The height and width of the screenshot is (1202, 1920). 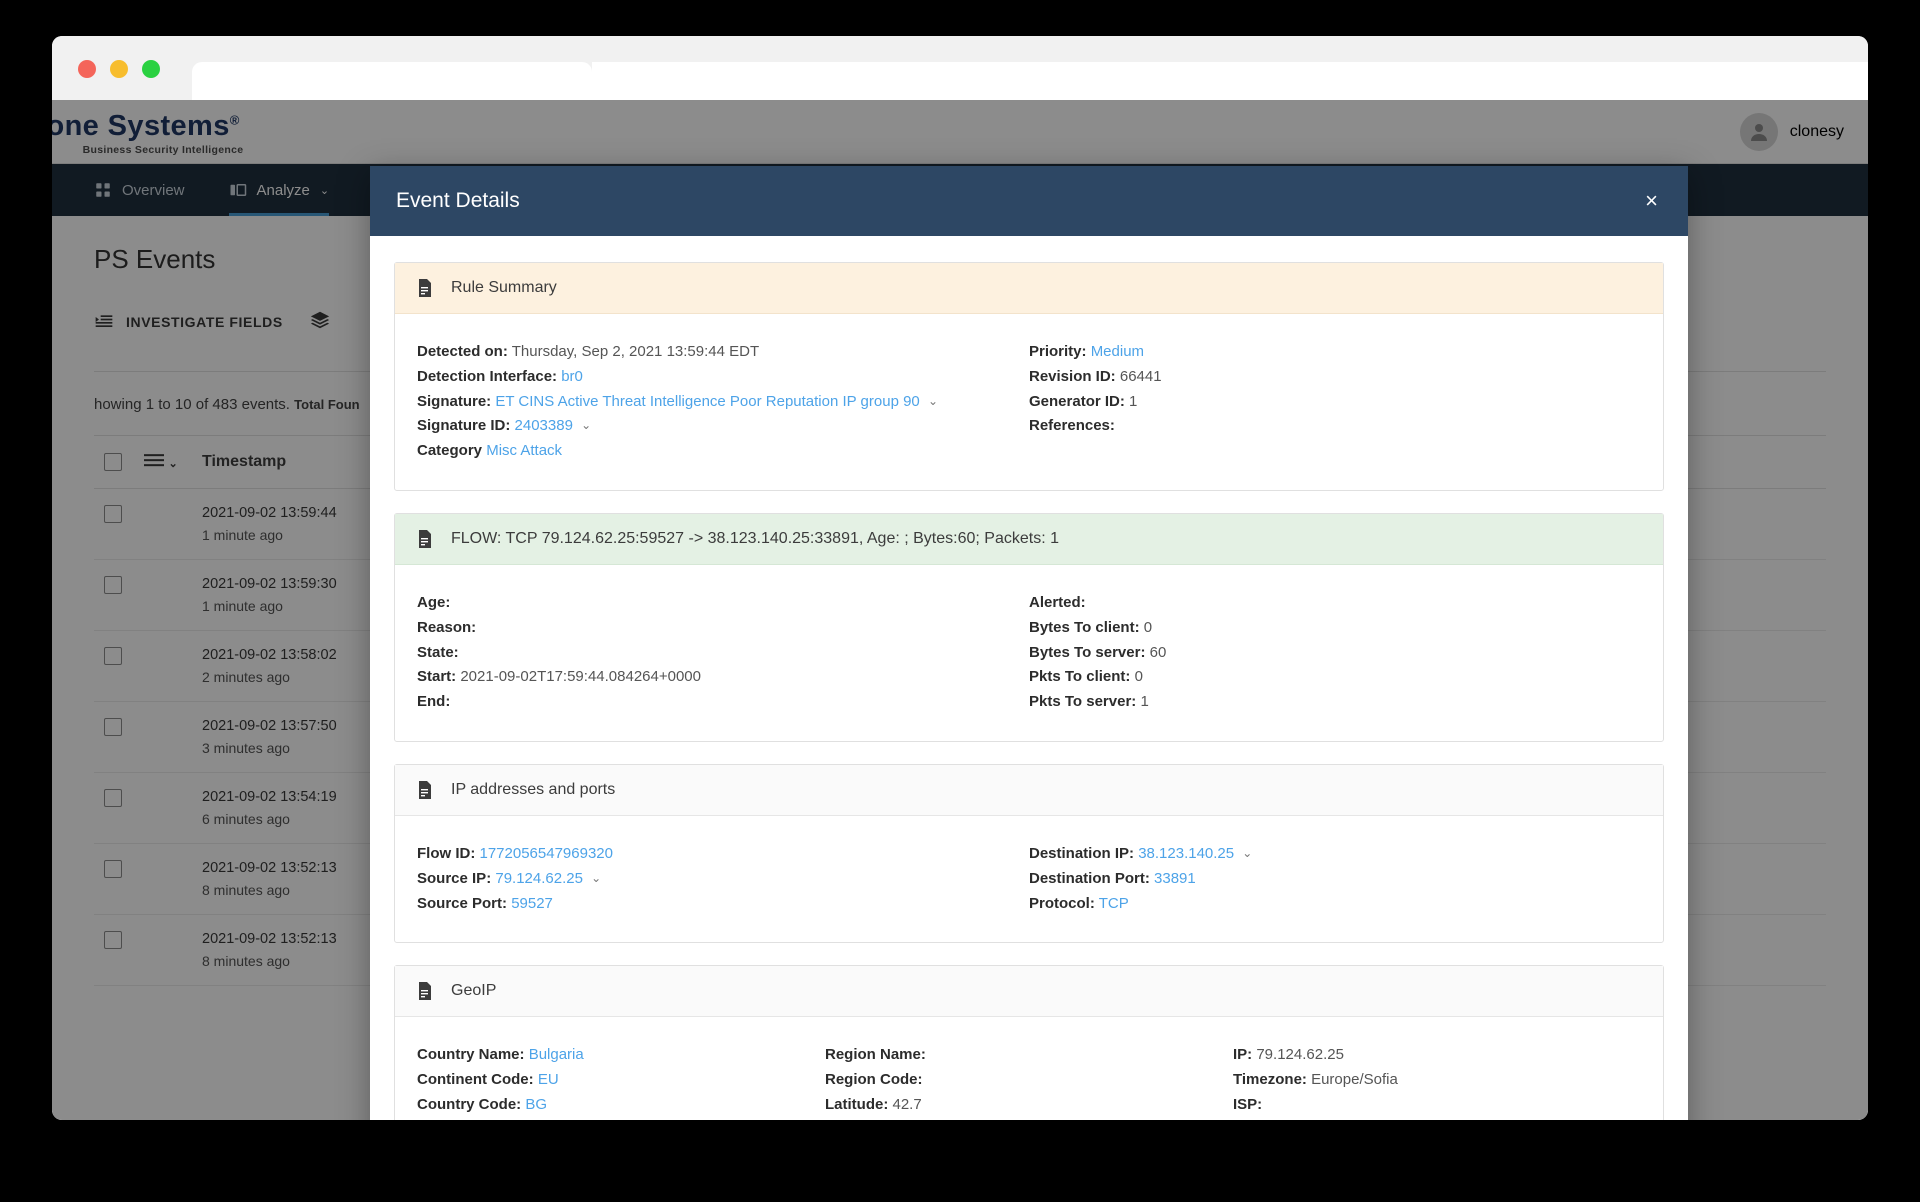 I want to click on field-pkts-to-client: Pkts To client: 0, so click(x=1335, y=677).